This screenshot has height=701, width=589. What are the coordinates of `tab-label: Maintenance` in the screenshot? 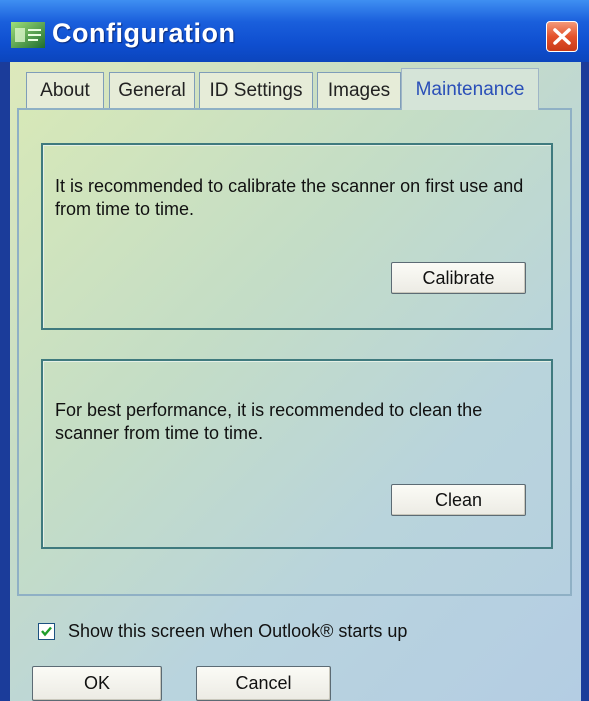 It's located at (470, 89).